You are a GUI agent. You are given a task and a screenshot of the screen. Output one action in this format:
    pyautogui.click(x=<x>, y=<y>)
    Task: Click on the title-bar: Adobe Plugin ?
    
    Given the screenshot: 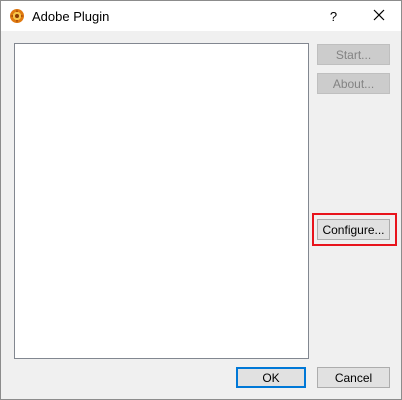 What is the action you would take?
    pyautogui.click(x=201, y=16)
    